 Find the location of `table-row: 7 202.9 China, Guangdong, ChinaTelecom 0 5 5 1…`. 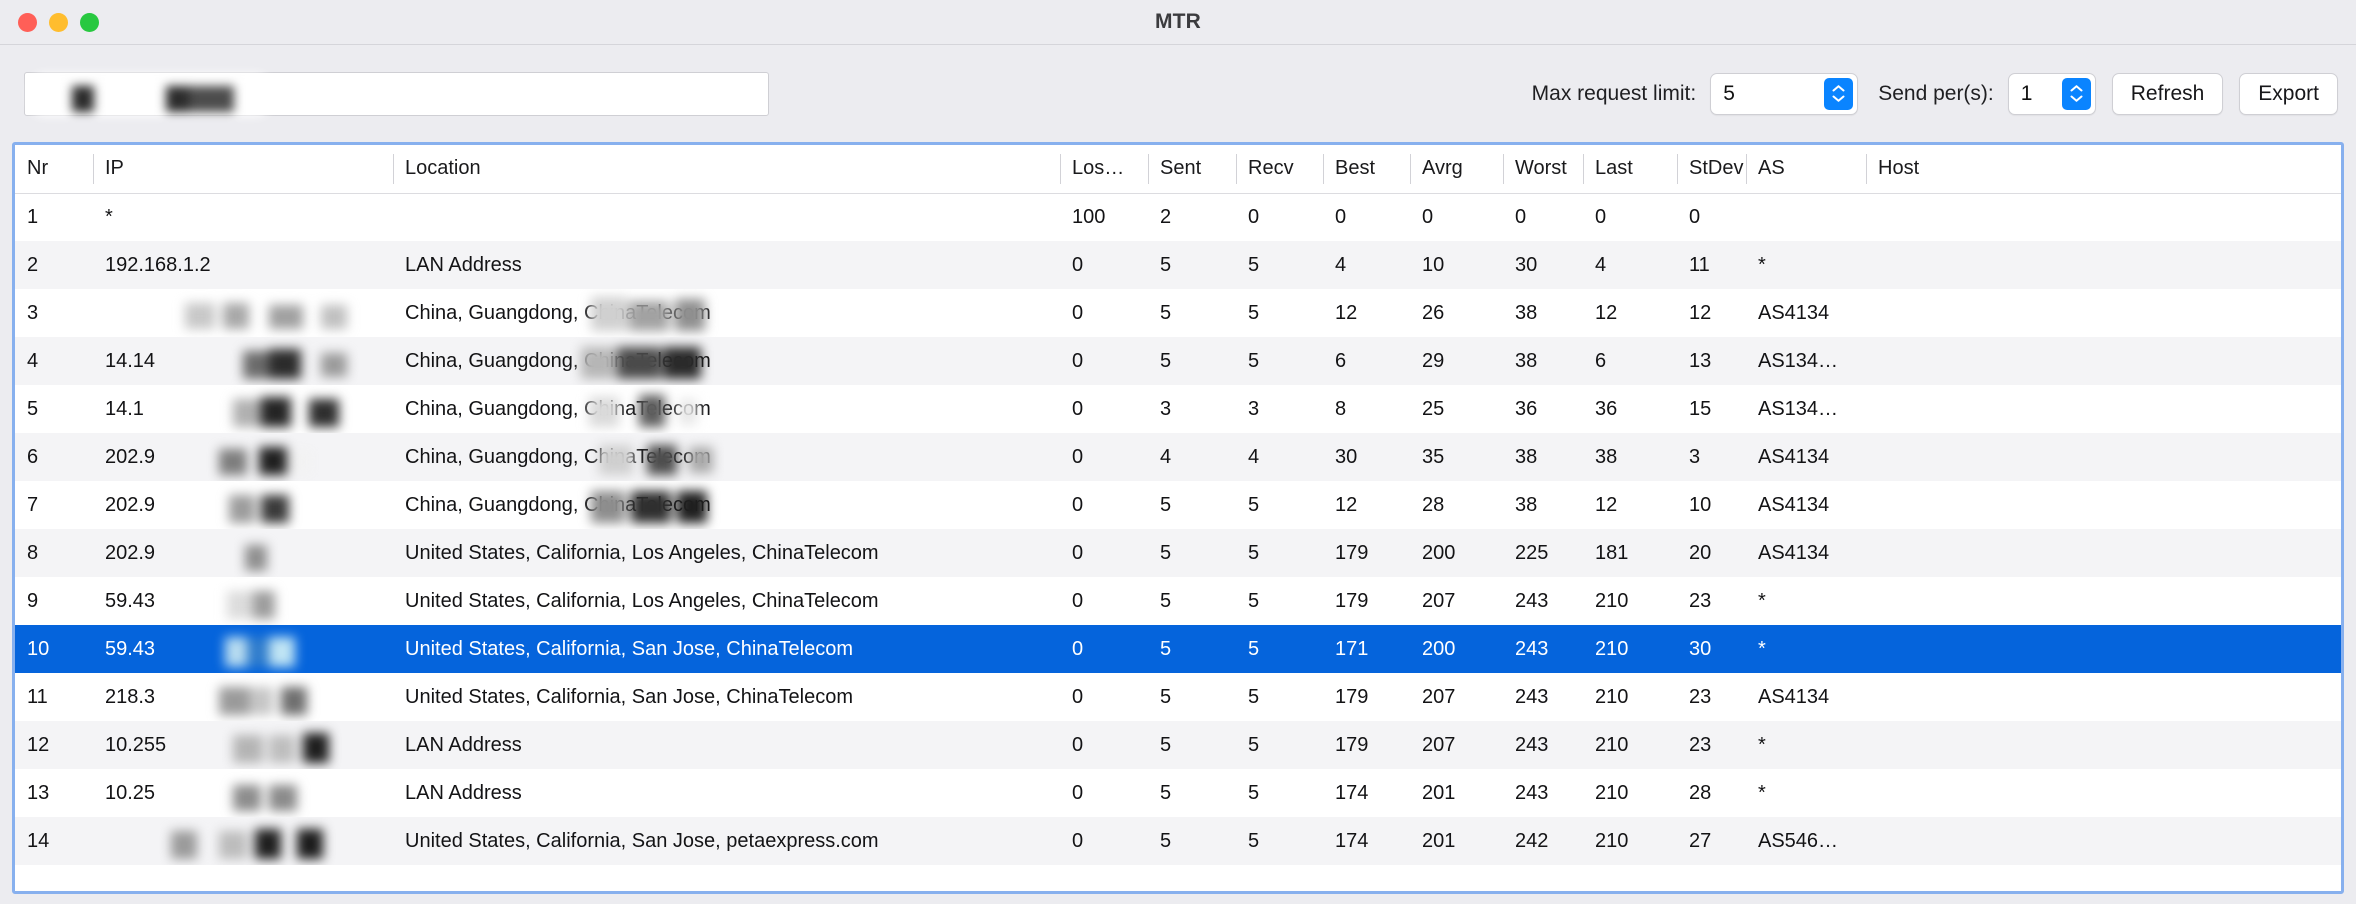

table-row: 7 202.9 China, Guangdong, ChinaTelecom 0 5 5 1… is located at coordinates (1178, 505).